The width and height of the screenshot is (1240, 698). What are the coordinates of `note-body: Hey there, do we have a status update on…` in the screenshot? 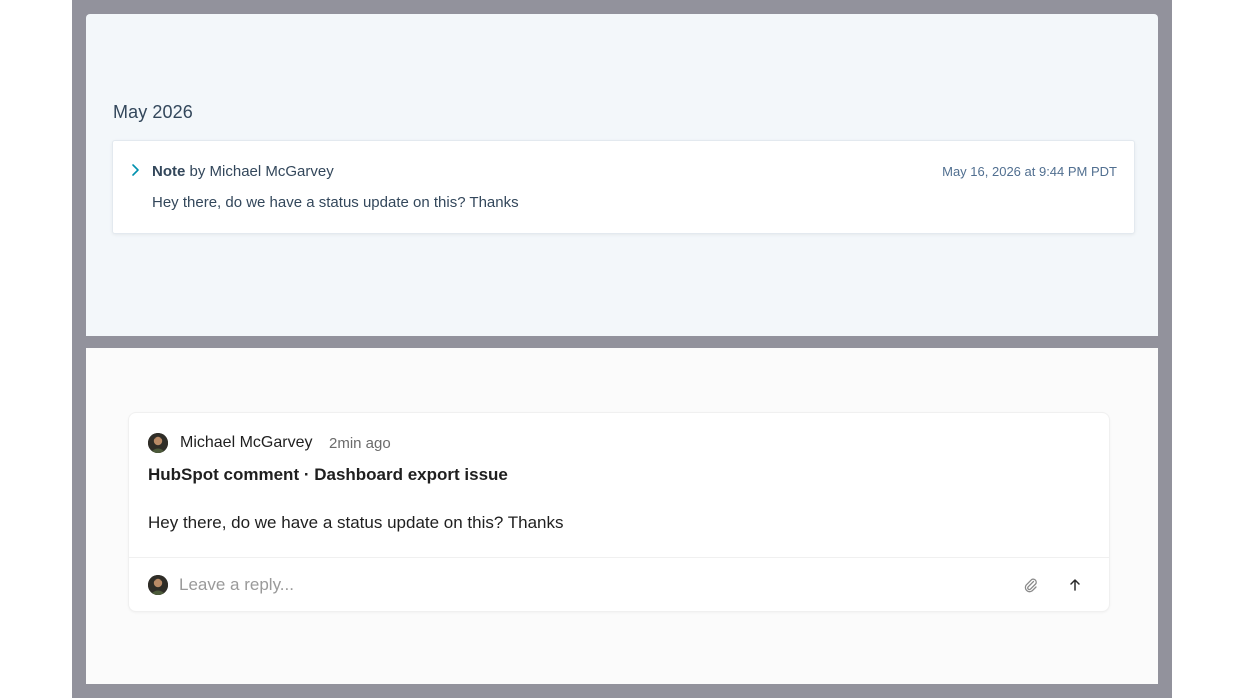 It's located at (335, 202).